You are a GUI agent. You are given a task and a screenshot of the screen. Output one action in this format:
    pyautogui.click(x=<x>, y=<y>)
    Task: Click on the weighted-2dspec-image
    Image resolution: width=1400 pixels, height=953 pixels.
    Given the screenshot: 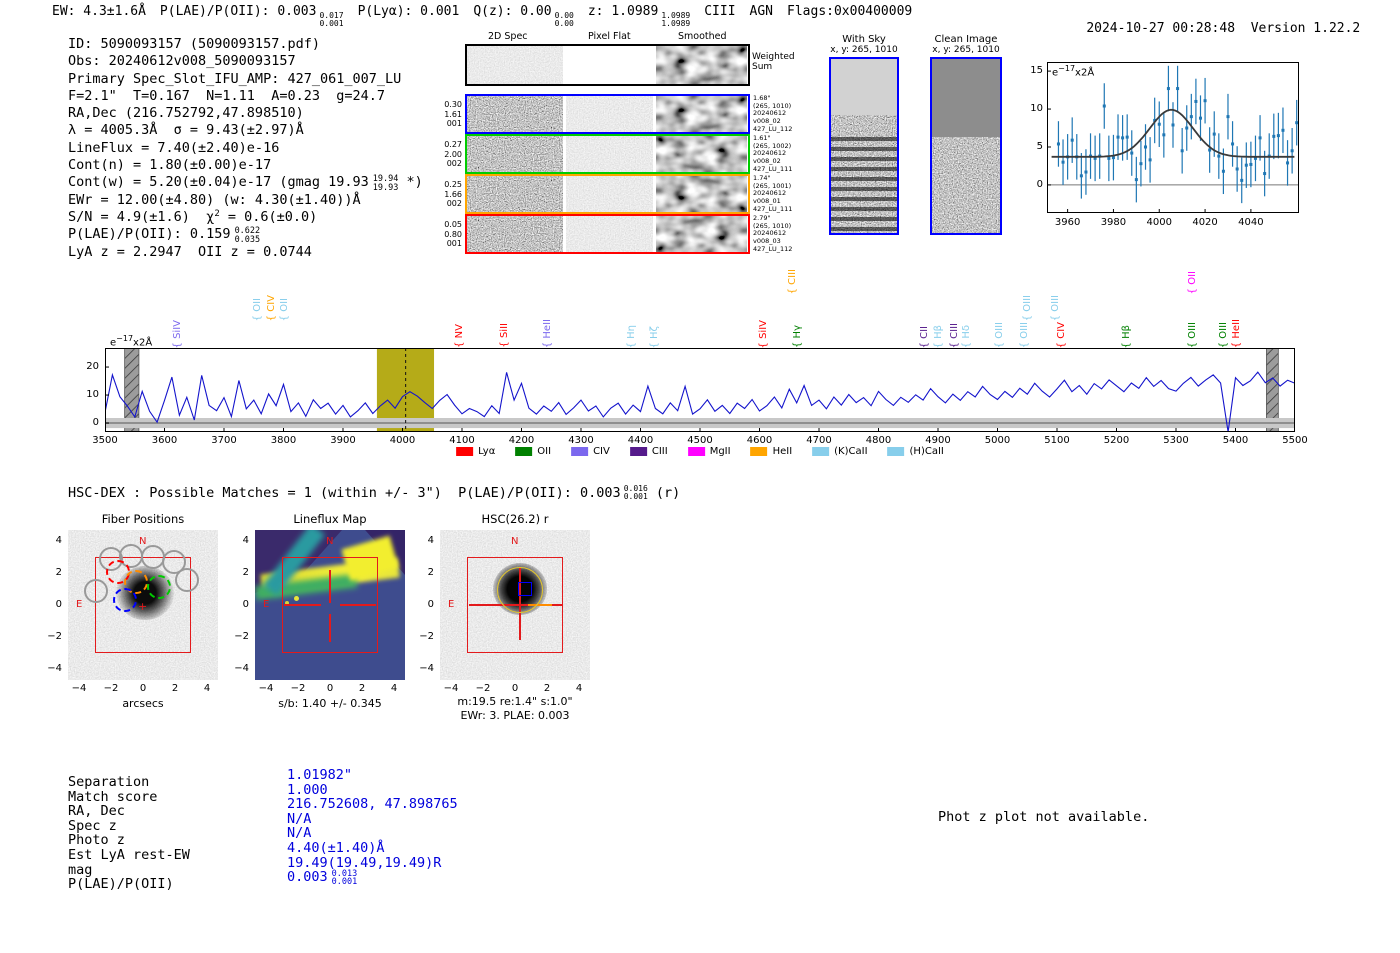 What is the action you would take?
    pyautogui.click(x=515, y=65)
    